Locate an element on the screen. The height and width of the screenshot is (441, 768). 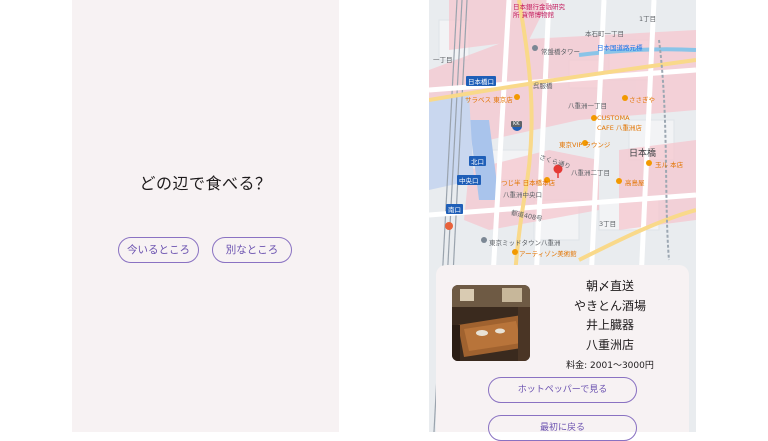
map-label-tsujihan: つじ半 日本橋本店 is located at coordinates (528, 183).